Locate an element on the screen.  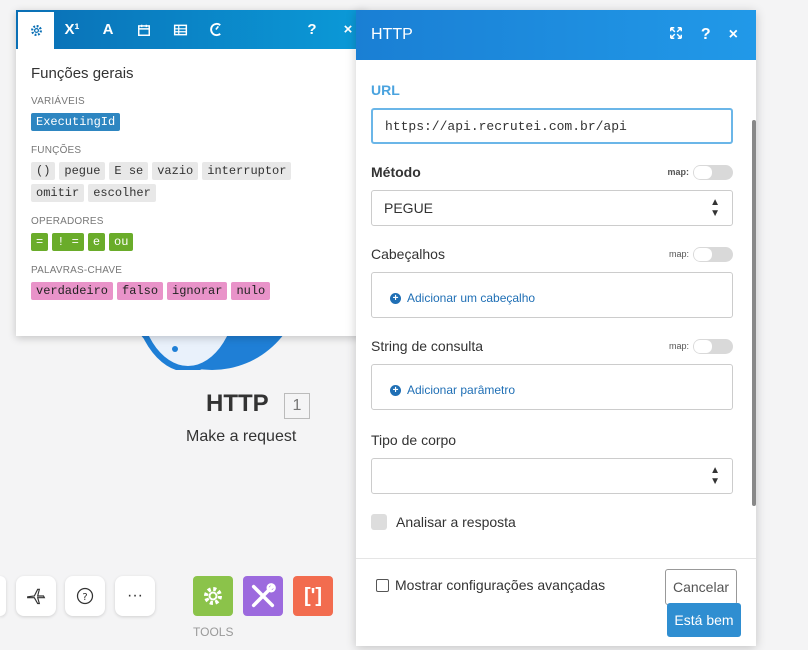
parse-response-checkbox is located at coordinates (379, 522).